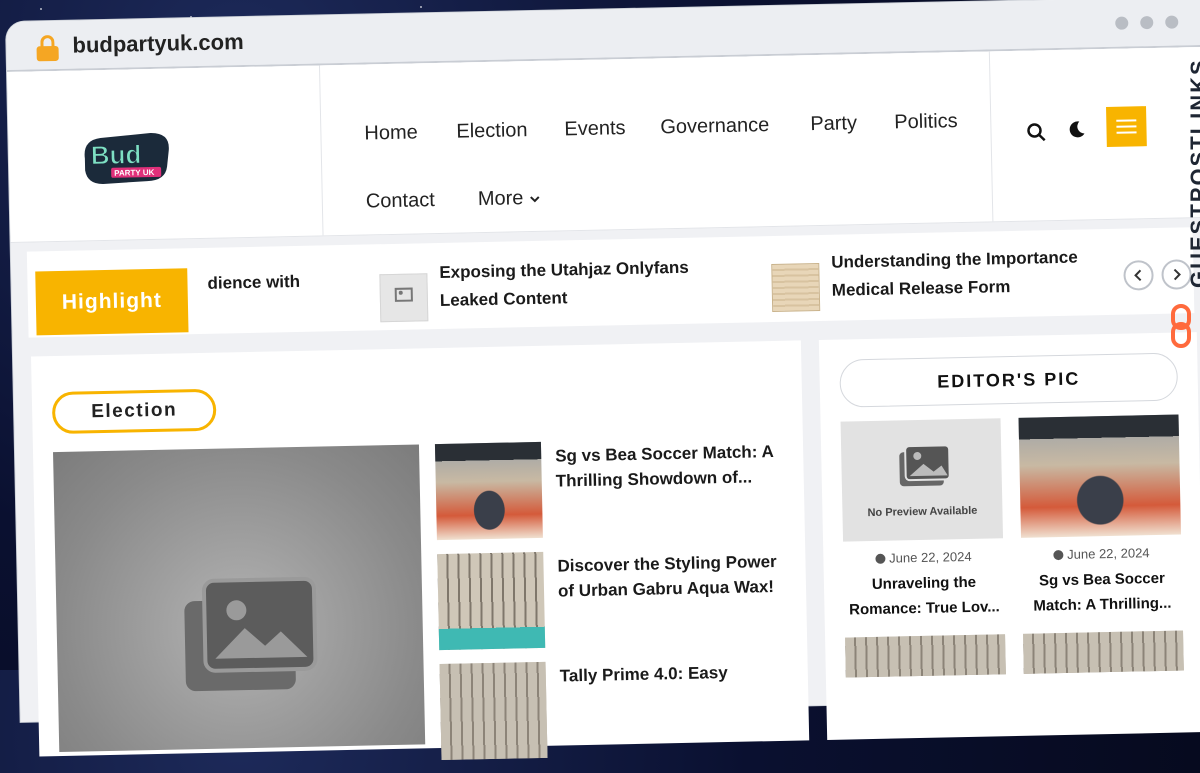  Describe the element at coordinates (492, 131) in the screenshot. I see `nav-item-election: Election` at that location.